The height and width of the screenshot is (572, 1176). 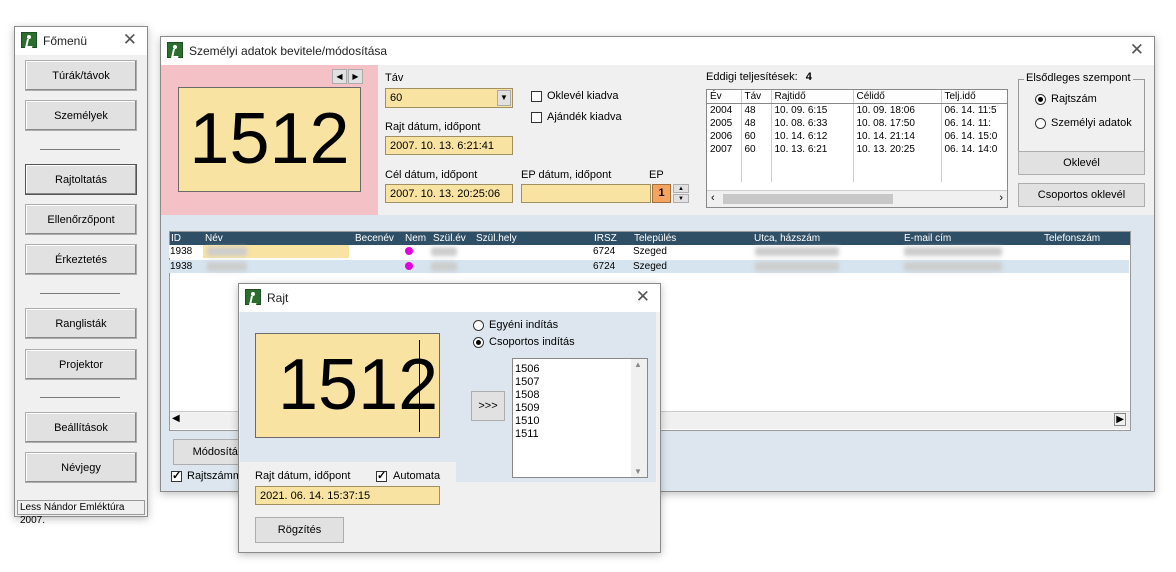 I want to click on ep-spin-down: ▼, so click(x=681, y=198).